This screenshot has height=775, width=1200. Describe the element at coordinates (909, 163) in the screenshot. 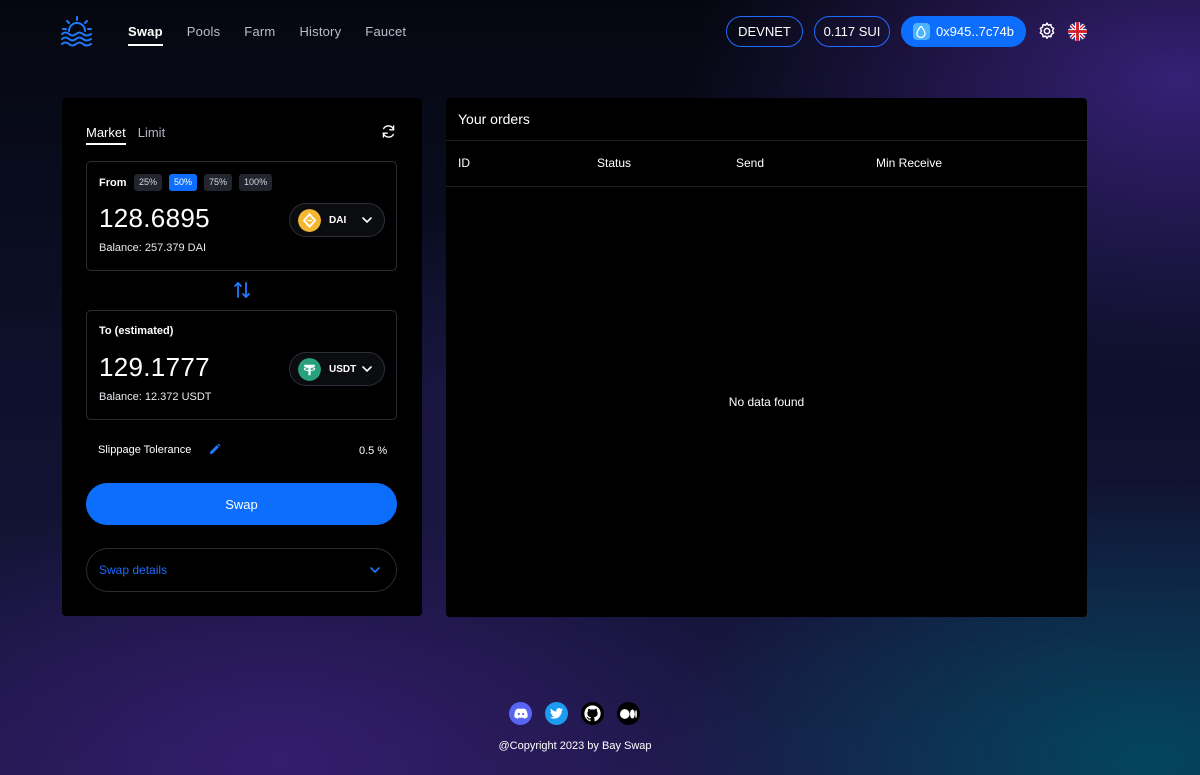

I see `column-min-receive: Min Receive` at that location.